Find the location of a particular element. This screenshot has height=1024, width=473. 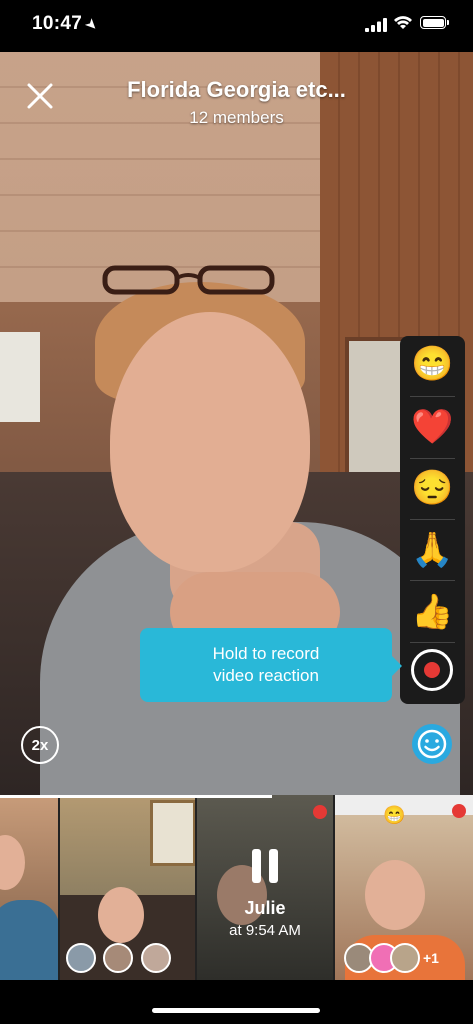

reaction-heart: ❤️ is located at coordinates (432, 427).